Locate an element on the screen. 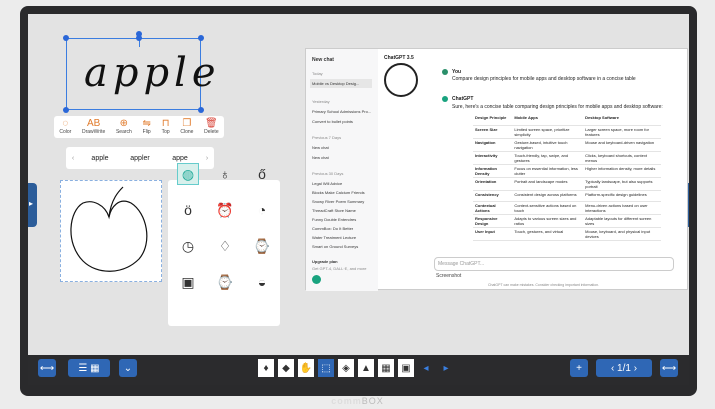  model-selector: ChatGPT 3.5 is located at coordinates (399, 58).